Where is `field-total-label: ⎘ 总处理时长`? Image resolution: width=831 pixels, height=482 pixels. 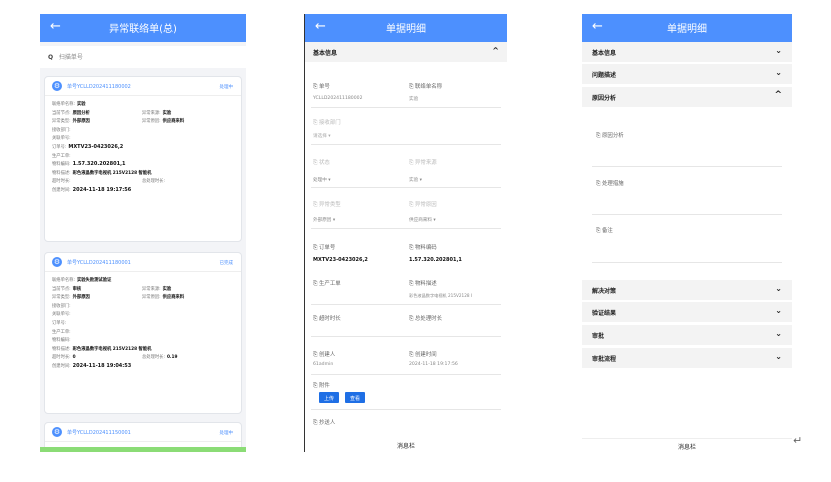 field-total-label: ⎘ 总处理时长 is located at coordinates (425, 319).